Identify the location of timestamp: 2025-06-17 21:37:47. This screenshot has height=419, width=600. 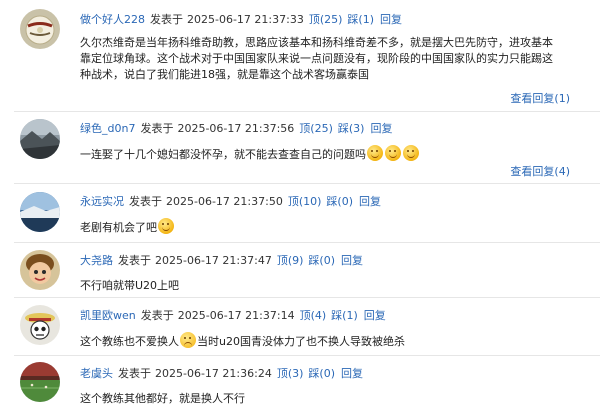
(213, 260).